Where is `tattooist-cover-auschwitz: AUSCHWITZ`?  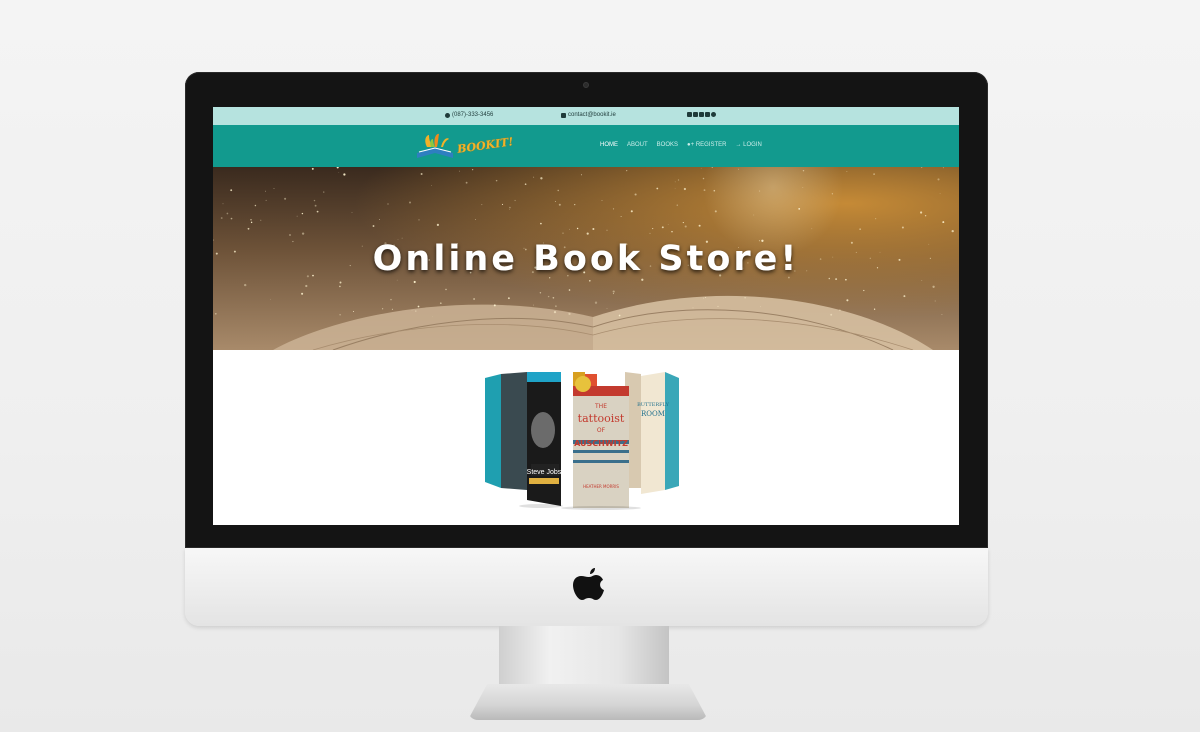
tattooist-cover-auschwitz: AUSCHWITZ is located at coordinates (601, 443).